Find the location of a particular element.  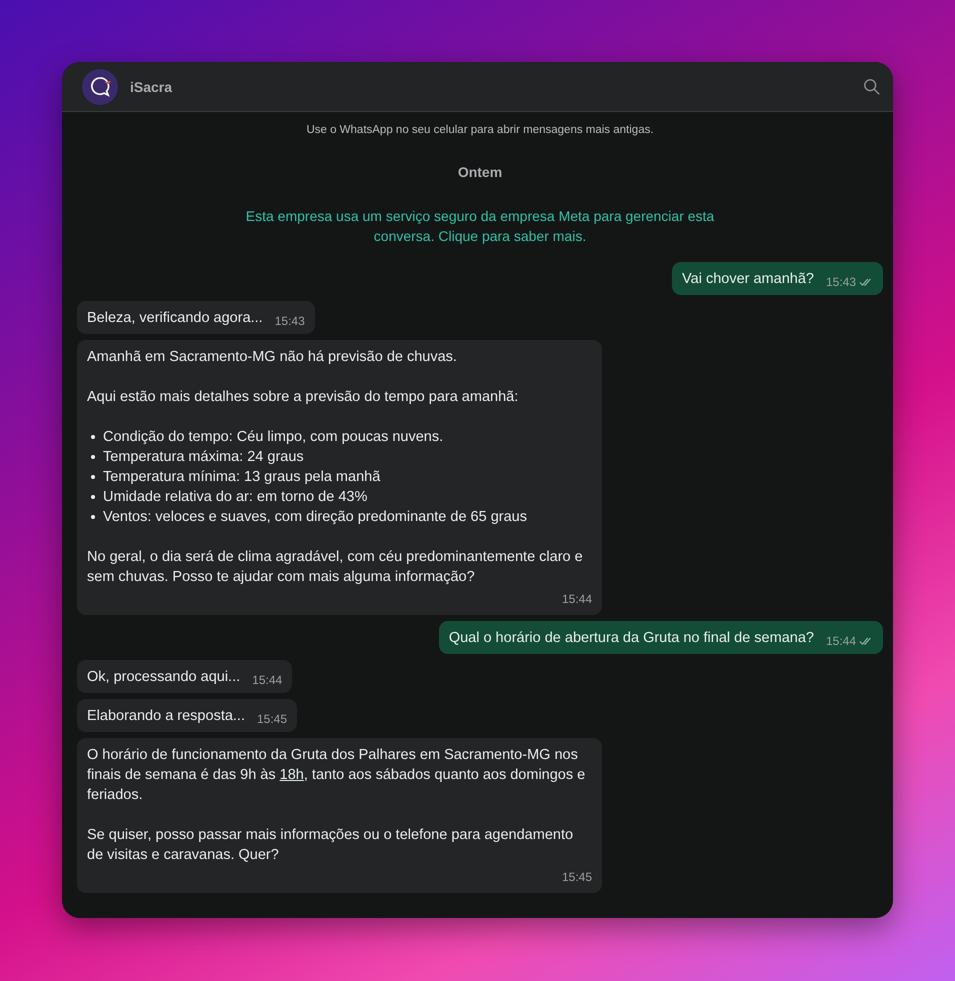

list-item: Temperatura mínima: 13 graus pela manhã is located at coordinates (241, 477).